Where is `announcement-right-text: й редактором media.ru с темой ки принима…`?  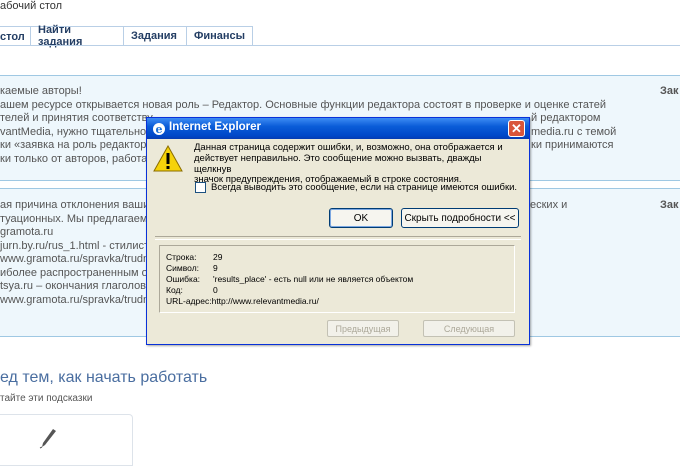 announcement-right-text: й редактором media.ru с темой ки принима… is located at coordinates (573, 132).